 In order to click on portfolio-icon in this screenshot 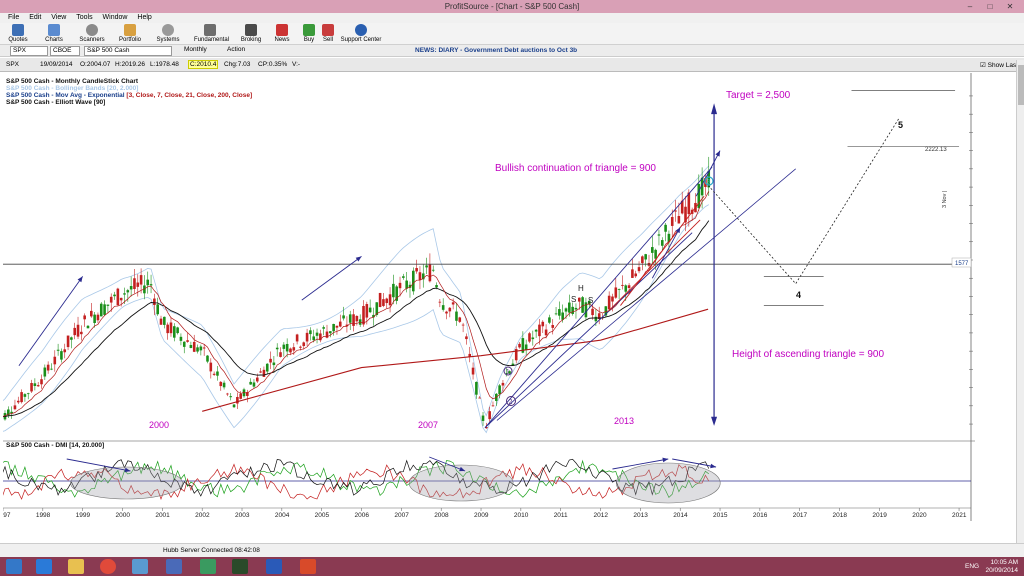, I will do `click(130, 30)`.